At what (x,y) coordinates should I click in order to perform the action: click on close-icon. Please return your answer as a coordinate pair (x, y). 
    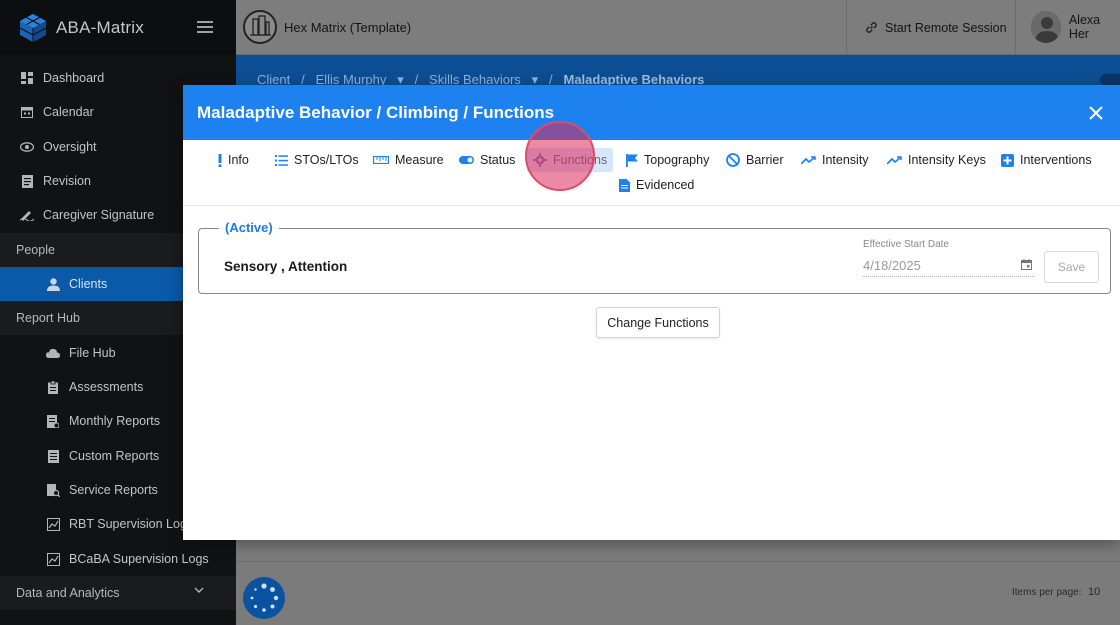
    Looking at the image, I should click on (1096, 113).